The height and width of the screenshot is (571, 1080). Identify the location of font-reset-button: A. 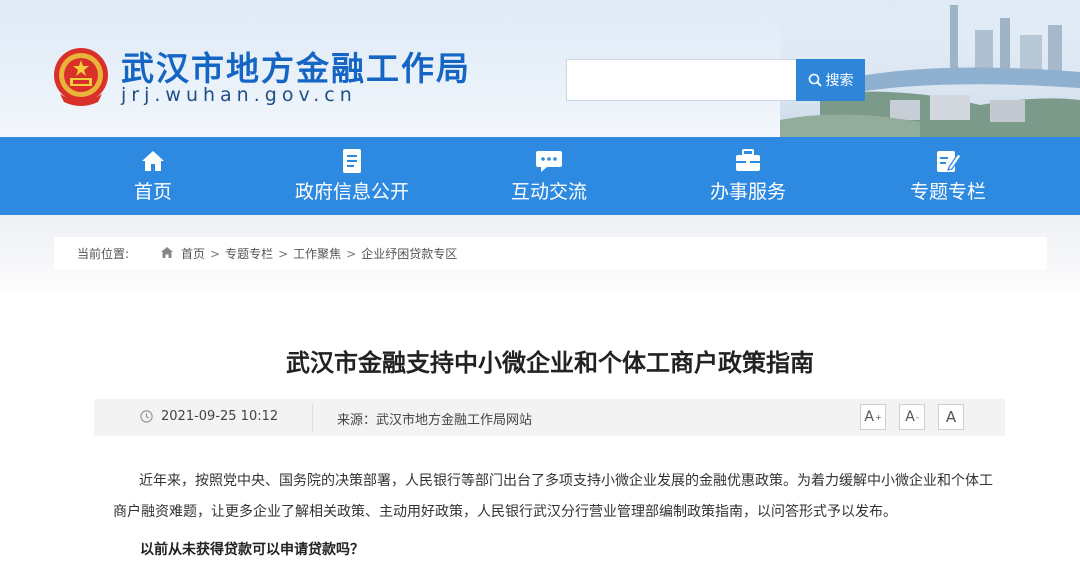
(951, 417).